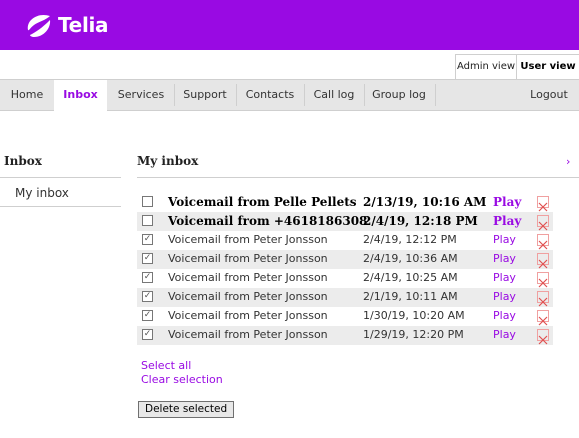 The height and width of the screenshot is (438, 579). I want to click on chevron-right-icon: ›, so click(568, 161).